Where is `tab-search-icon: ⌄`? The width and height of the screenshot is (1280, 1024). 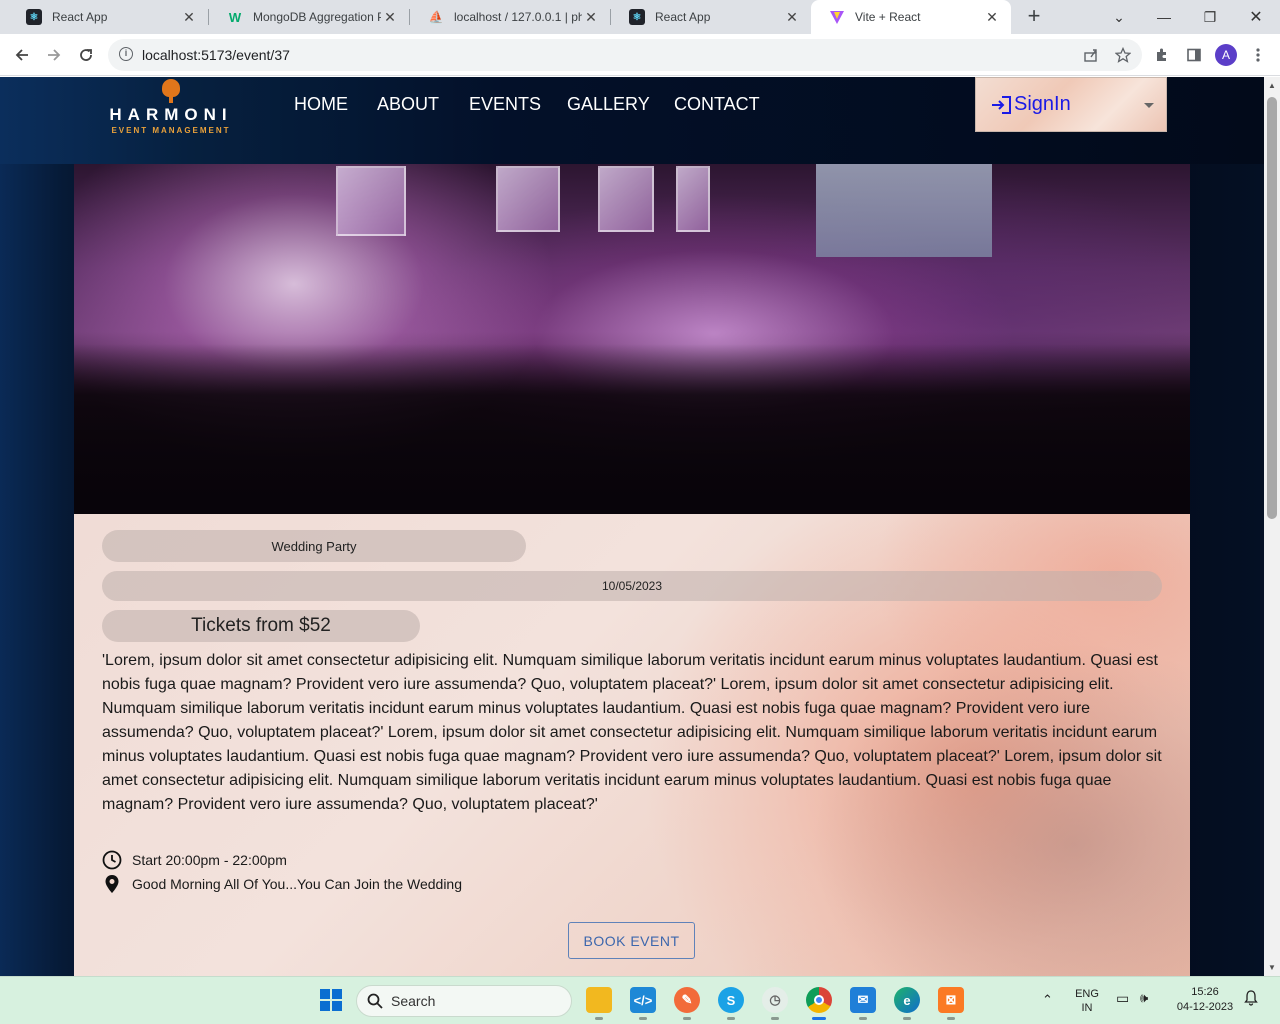
tab-search-icon: ⌄ is located at coordinates (1119, 17).